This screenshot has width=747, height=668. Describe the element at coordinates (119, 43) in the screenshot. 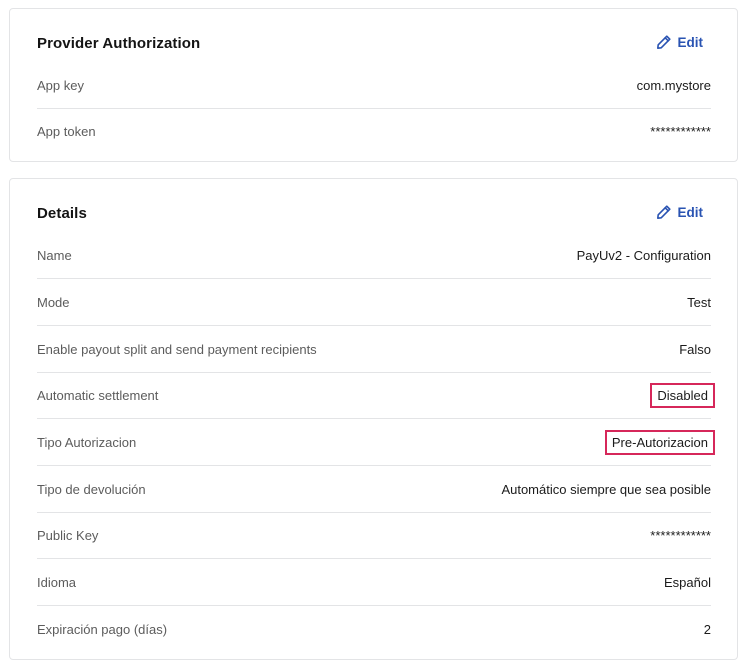

I see `provider-authorization-title: Provider Authorization` at that location.